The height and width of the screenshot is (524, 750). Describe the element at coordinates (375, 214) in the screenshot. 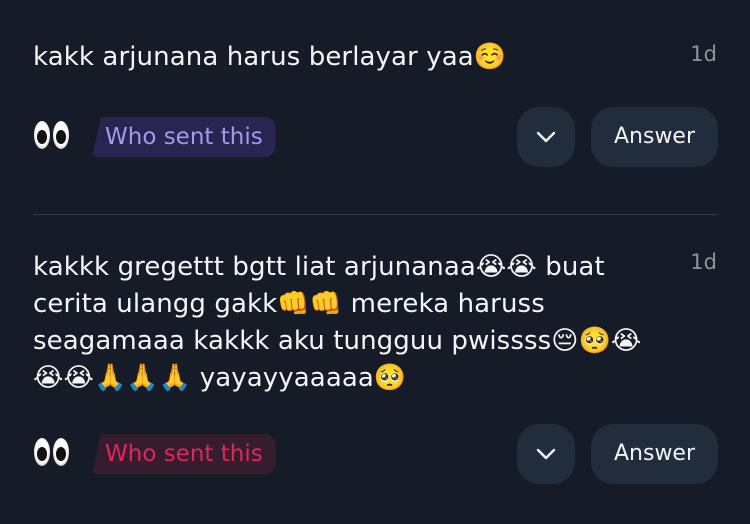

I see `divider` at that location.